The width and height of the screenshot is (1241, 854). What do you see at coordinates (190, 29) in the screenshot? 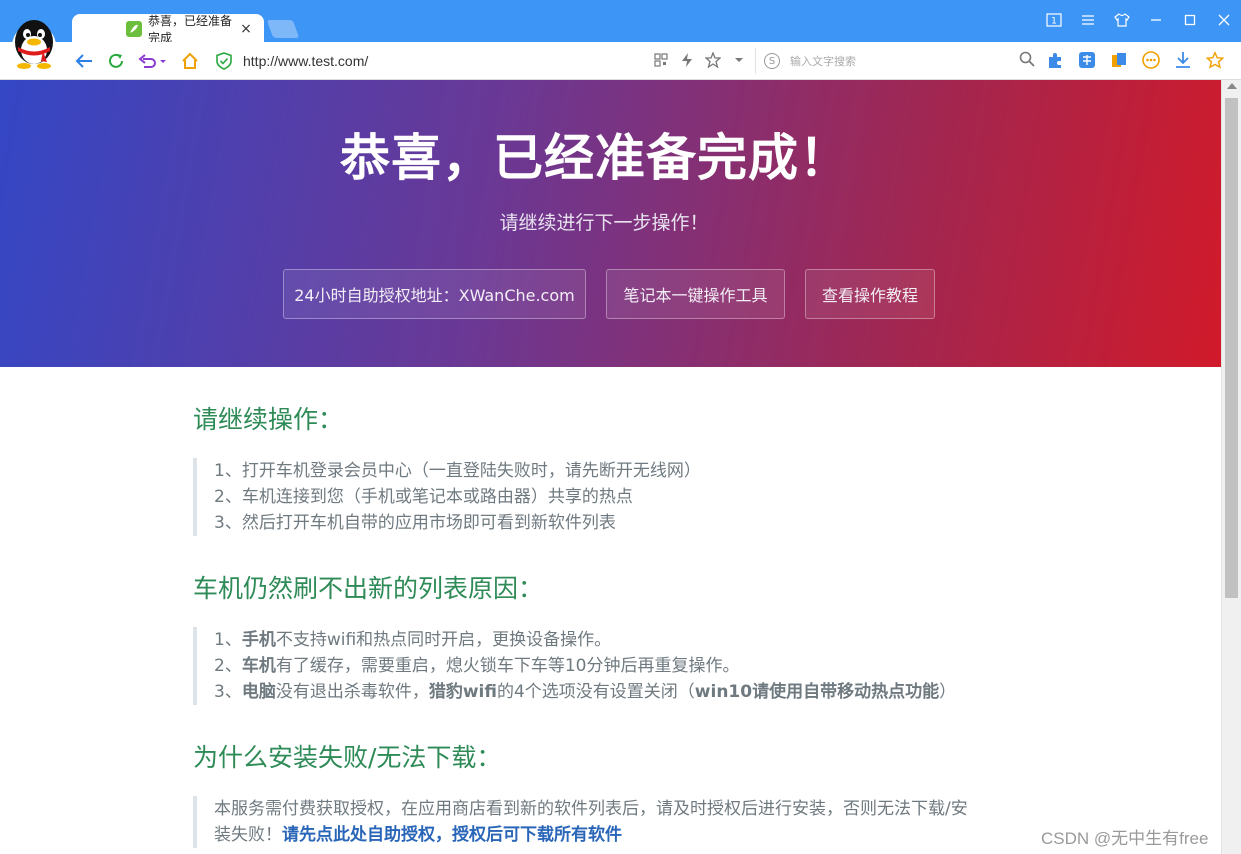
I see `tab-title: 恭喜，已经准备完成` at bounding box center [190, 29].